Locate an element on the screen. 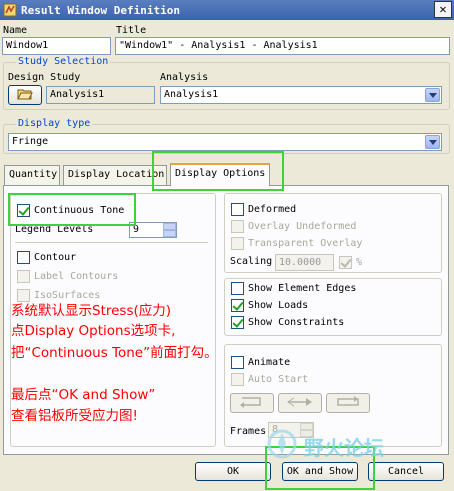  animate-option: Animate is located at coordinates (260, 362).